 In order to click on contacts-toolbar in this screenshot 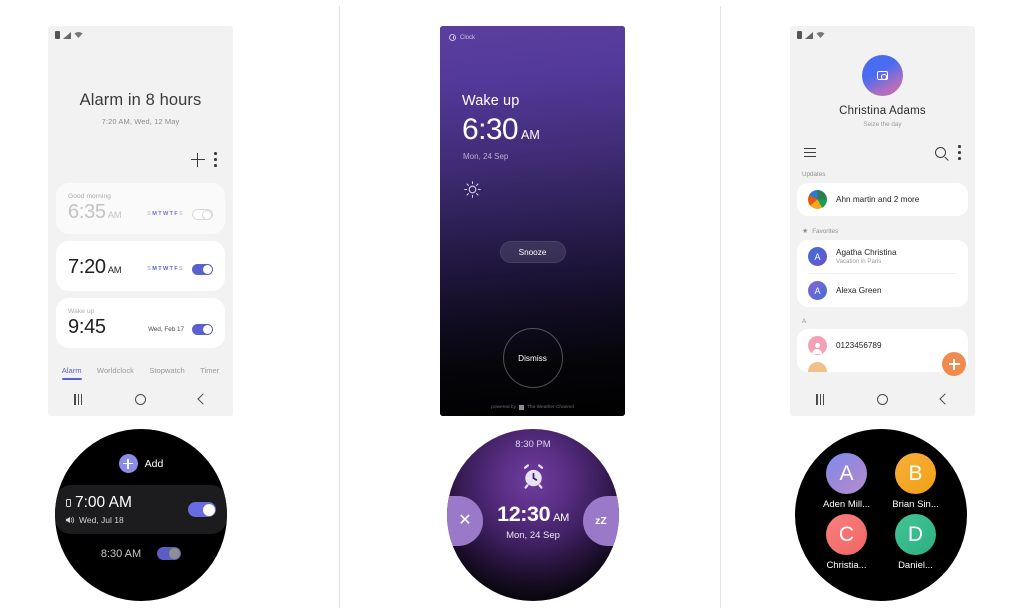, I will do `click(882, 144)`.